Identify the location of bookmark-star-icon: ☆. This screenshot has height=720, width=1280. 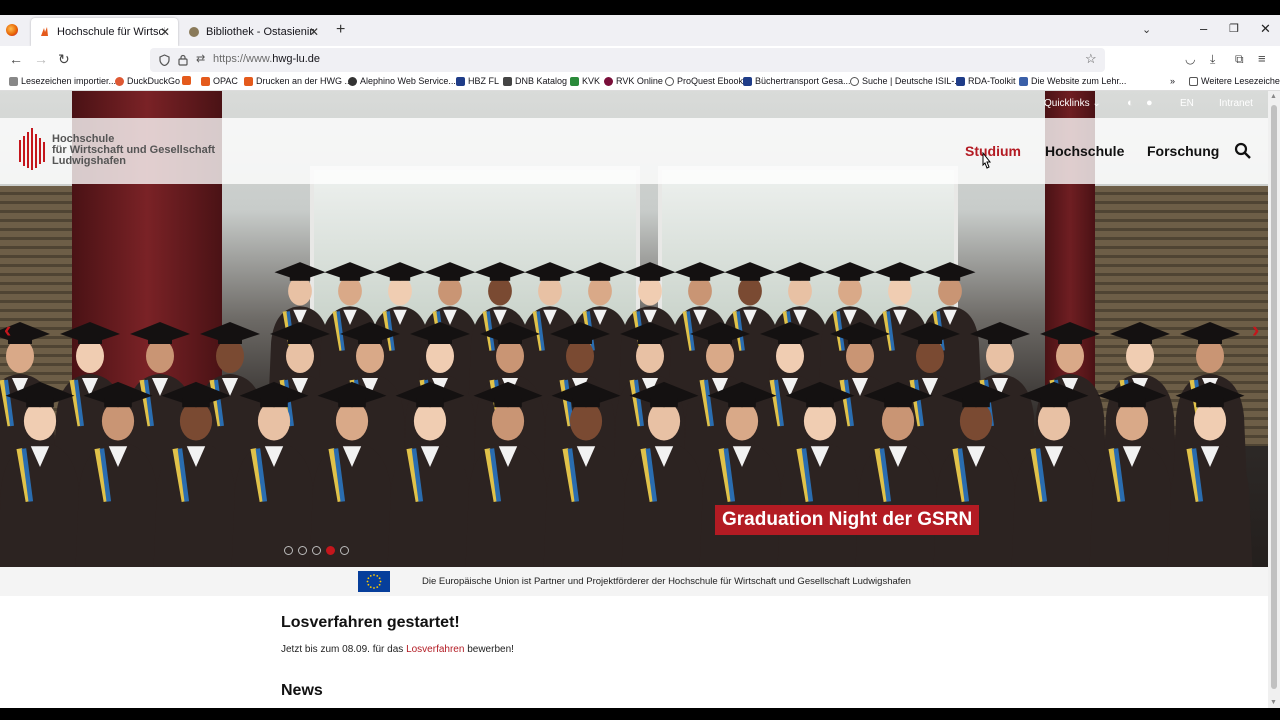
(1091, 59).